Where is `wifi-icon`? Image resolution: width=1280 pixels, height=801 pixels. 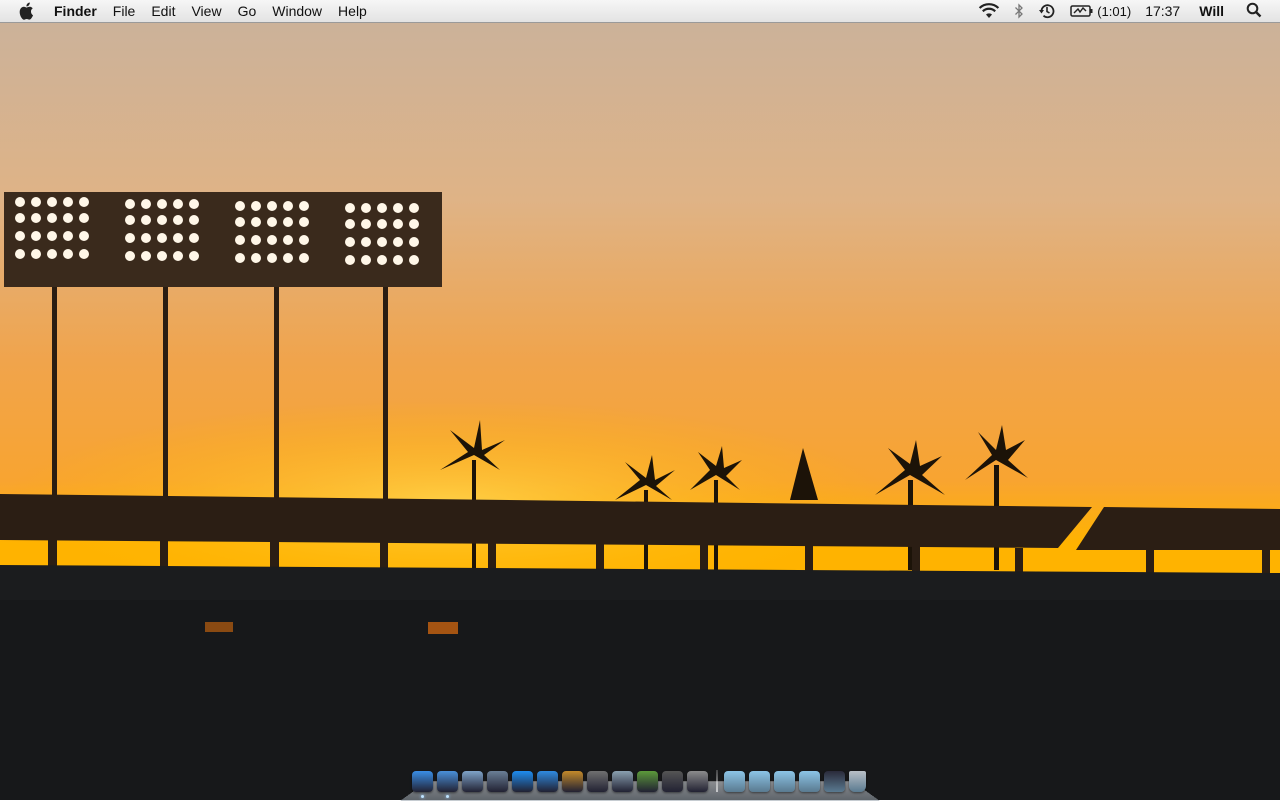 wifi-icon is located at coordinates (989, 10).